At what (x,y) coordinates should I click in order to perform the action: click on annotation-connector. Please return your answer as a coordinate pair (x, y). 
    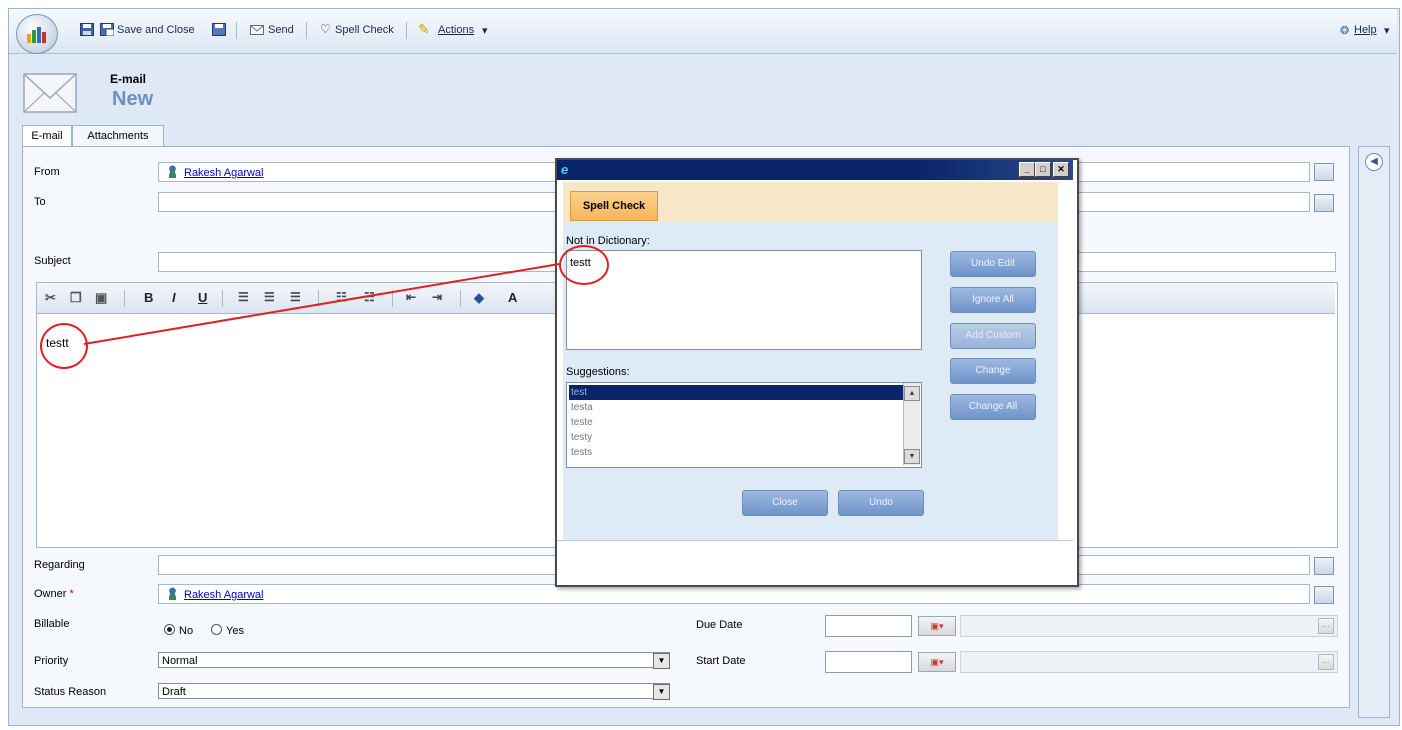
    Looking at the image, I should click on (321, 304).